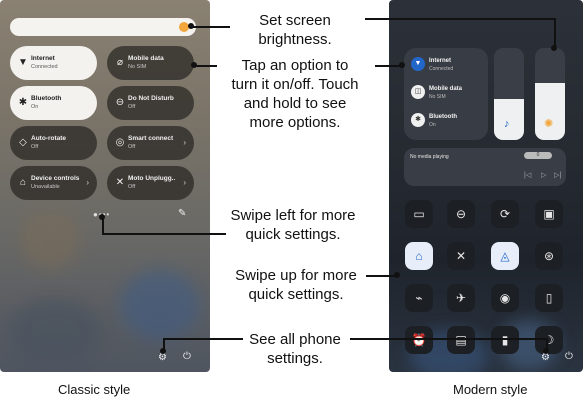 The width and height of the screenshot is (583, 398). I want to click on battery-saver-icon: ▭, so click(419, 214).